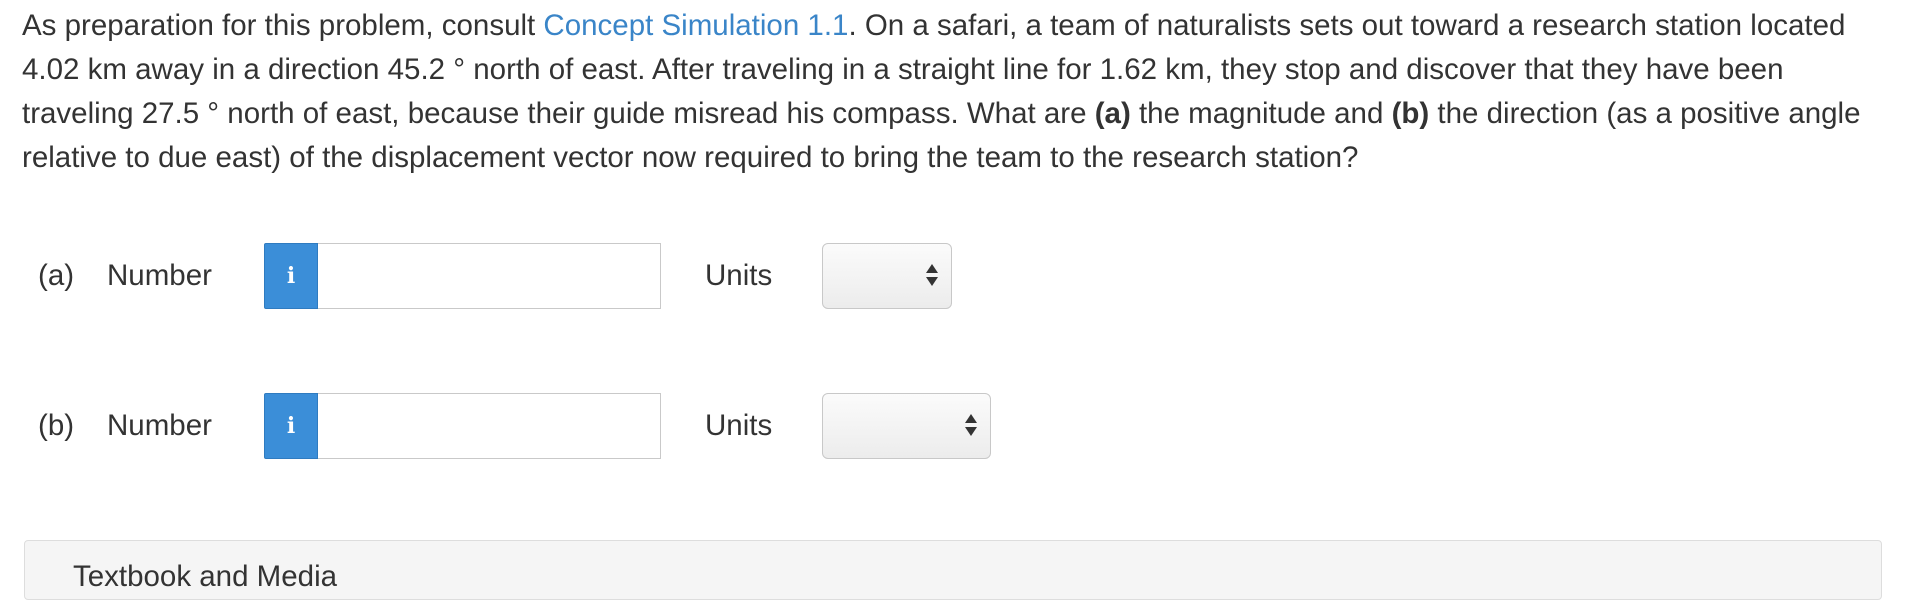  Describe the element at coordinates (887, 276) in the screenshot. I see `units-select-a` at that location.